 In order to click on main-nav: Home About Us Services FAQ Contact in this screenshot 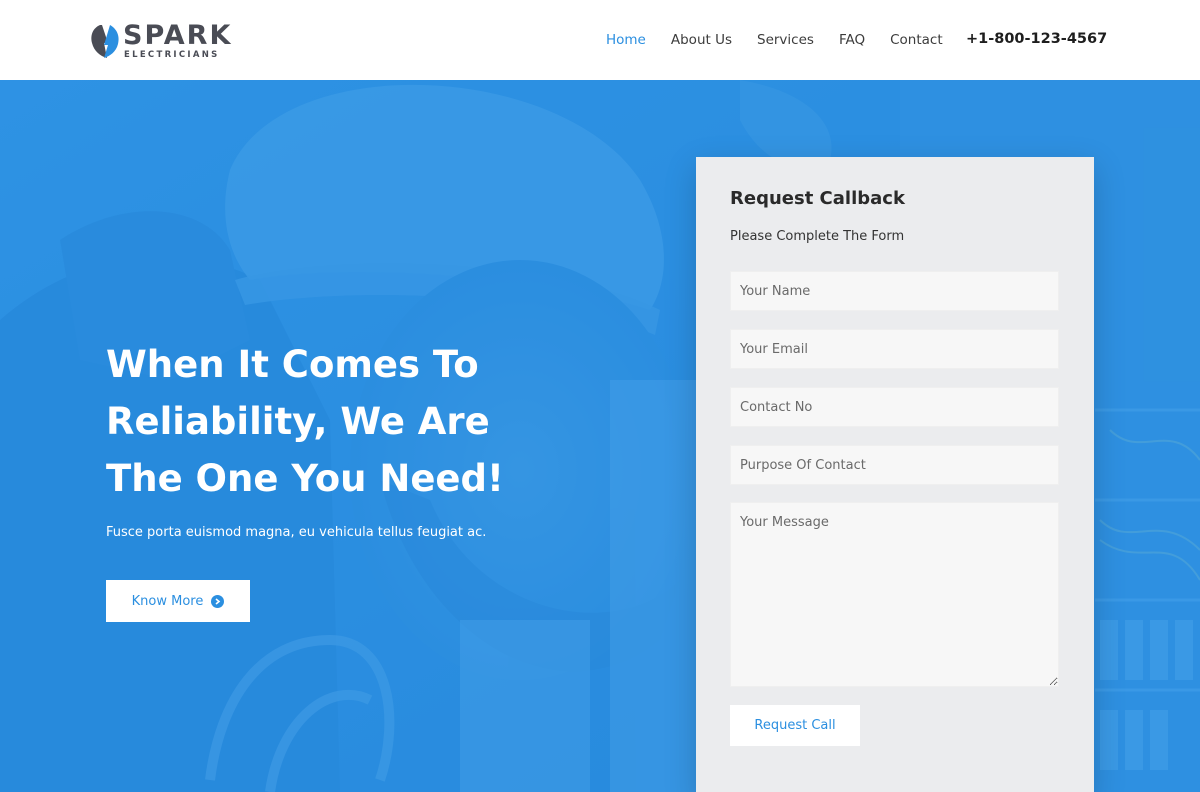, I will do `click(787, 40)`.